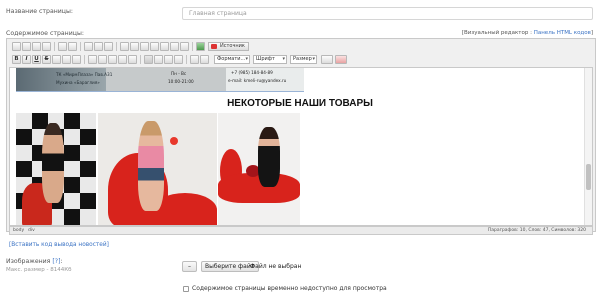  Describe the element at coordinates (122, 59) in the screenshot. I see `indent-icon` at that location.